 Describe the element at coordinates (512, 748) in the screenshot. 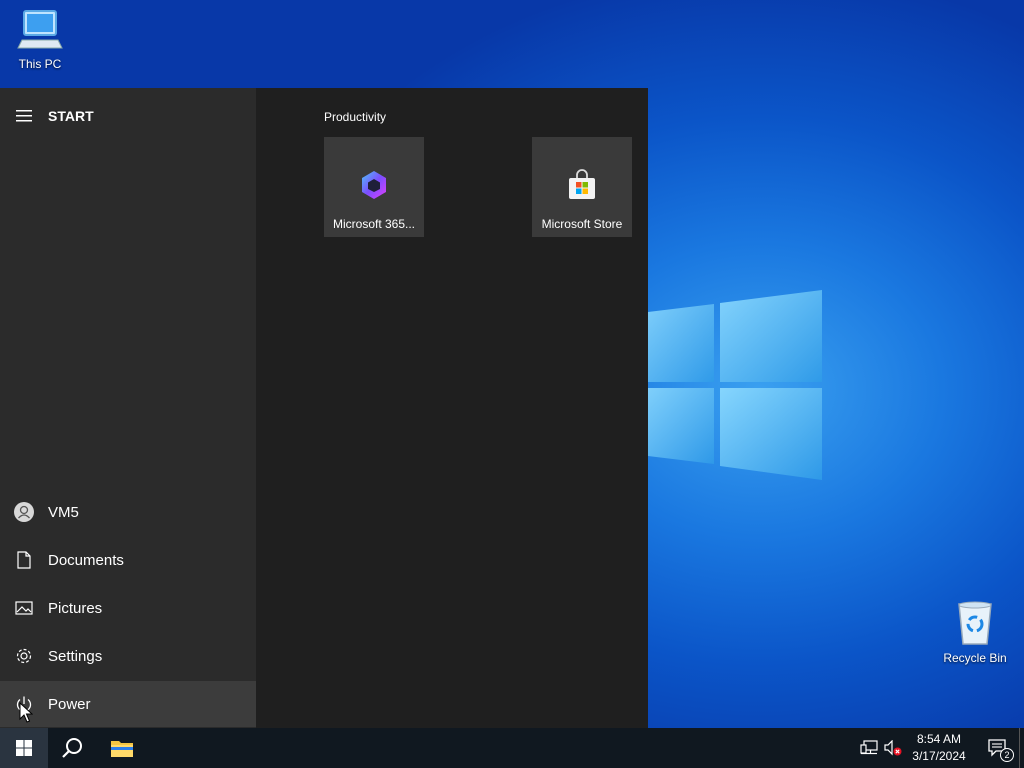

I see `taskbar: 8:54 AM 3/17/2024 2` at that location.